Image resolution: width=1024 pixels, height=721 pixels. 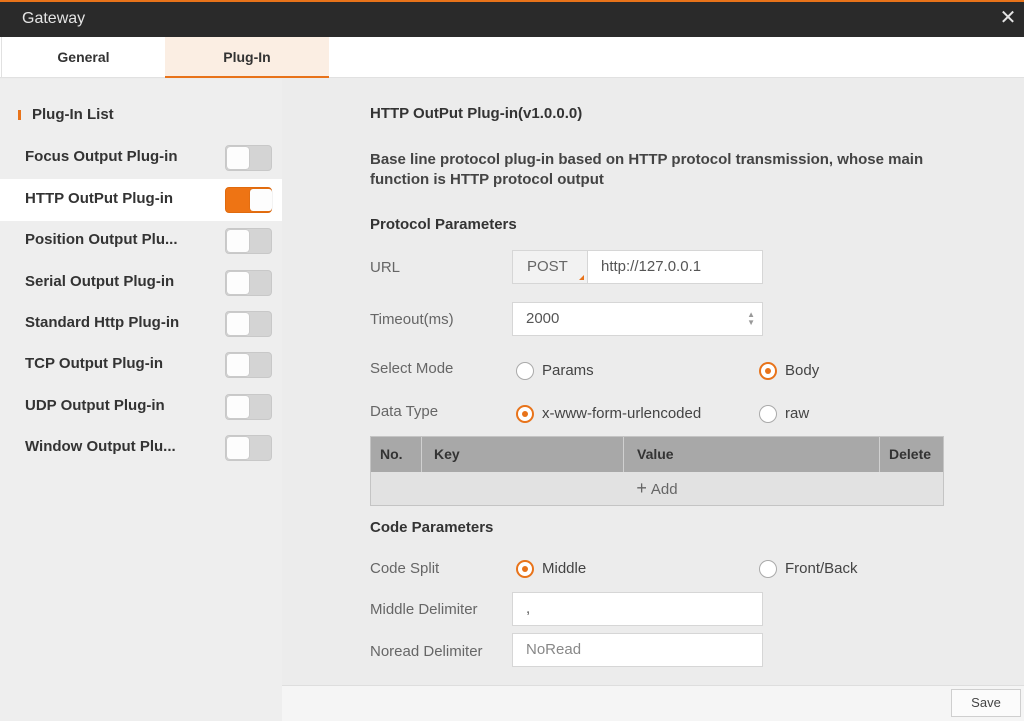 I want to click on sidebar-item-http-output: HTTP OutPut Plug-in, so click(x=141, y=200).